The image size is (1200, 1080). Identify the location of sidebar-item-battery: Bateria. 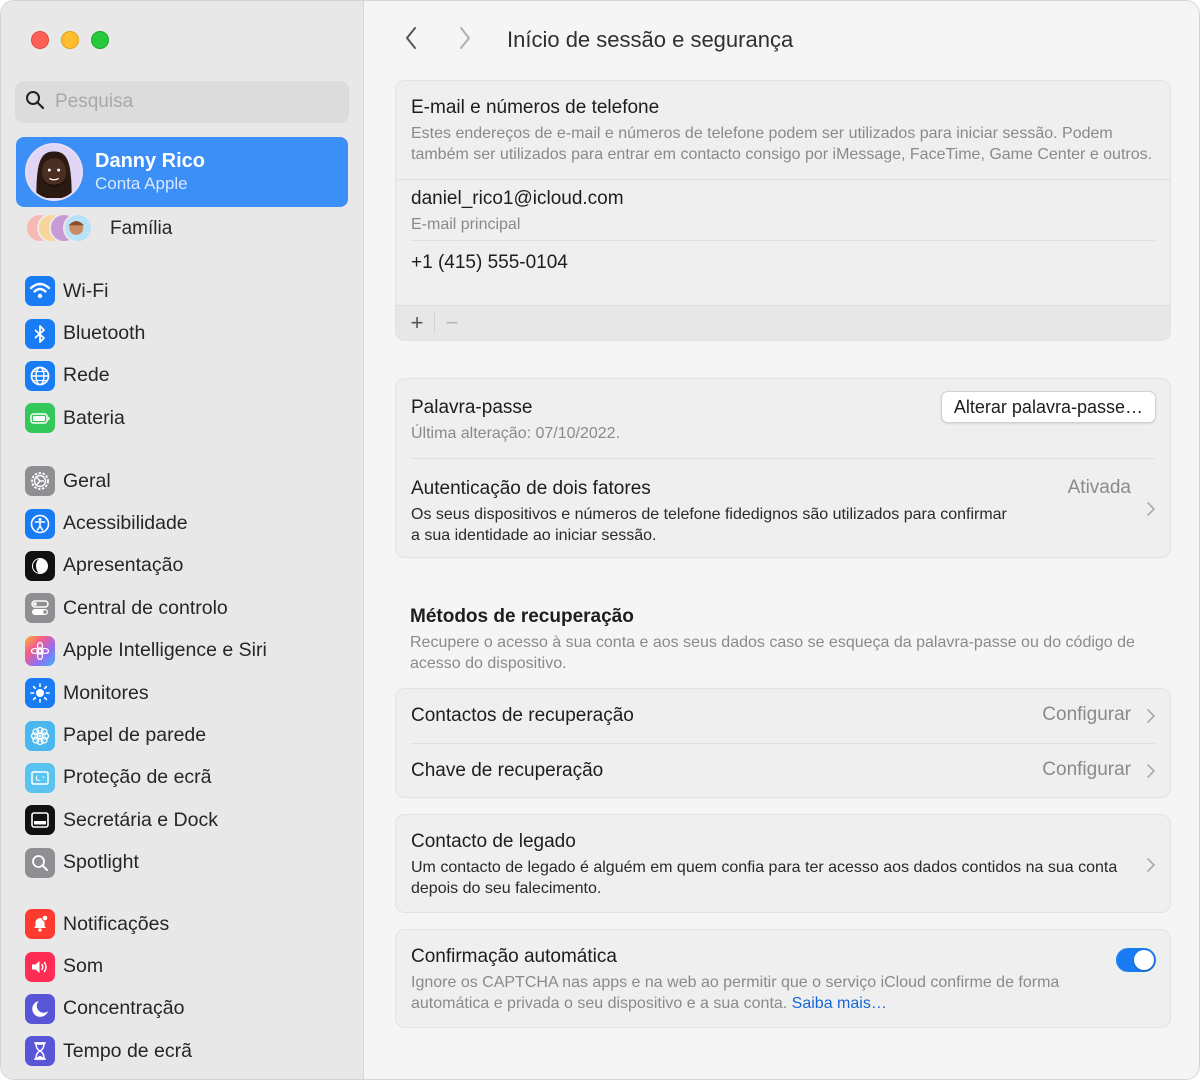
(190, 418).